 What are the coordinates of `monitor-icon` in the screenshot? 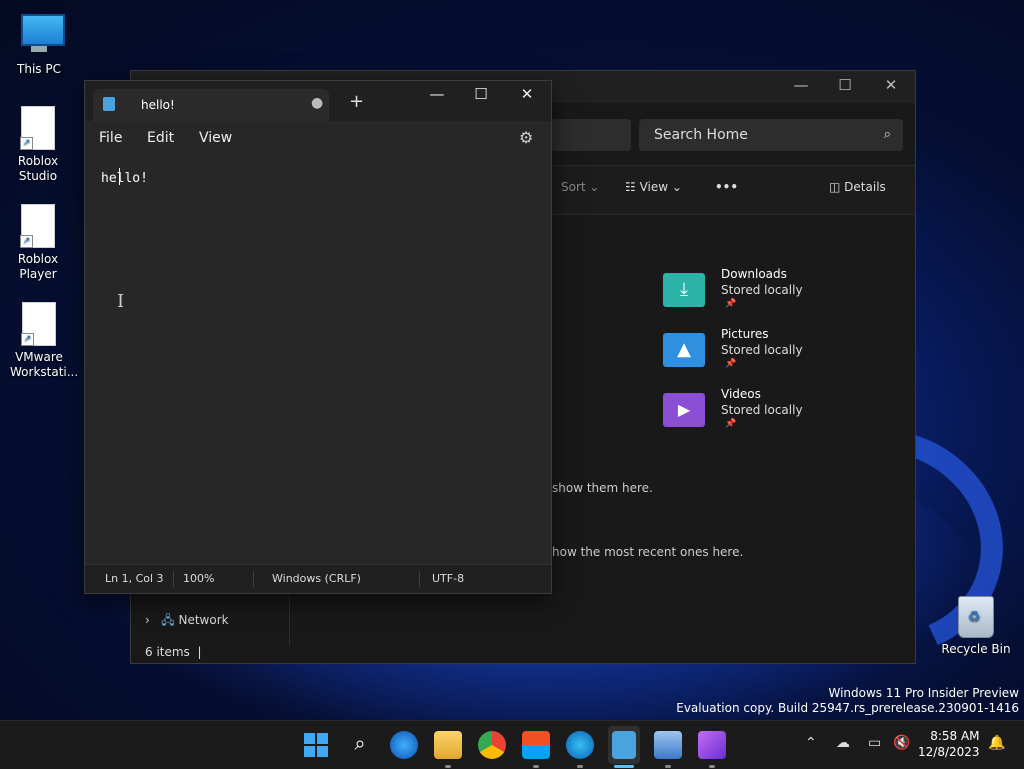 It's located at (43, 36).